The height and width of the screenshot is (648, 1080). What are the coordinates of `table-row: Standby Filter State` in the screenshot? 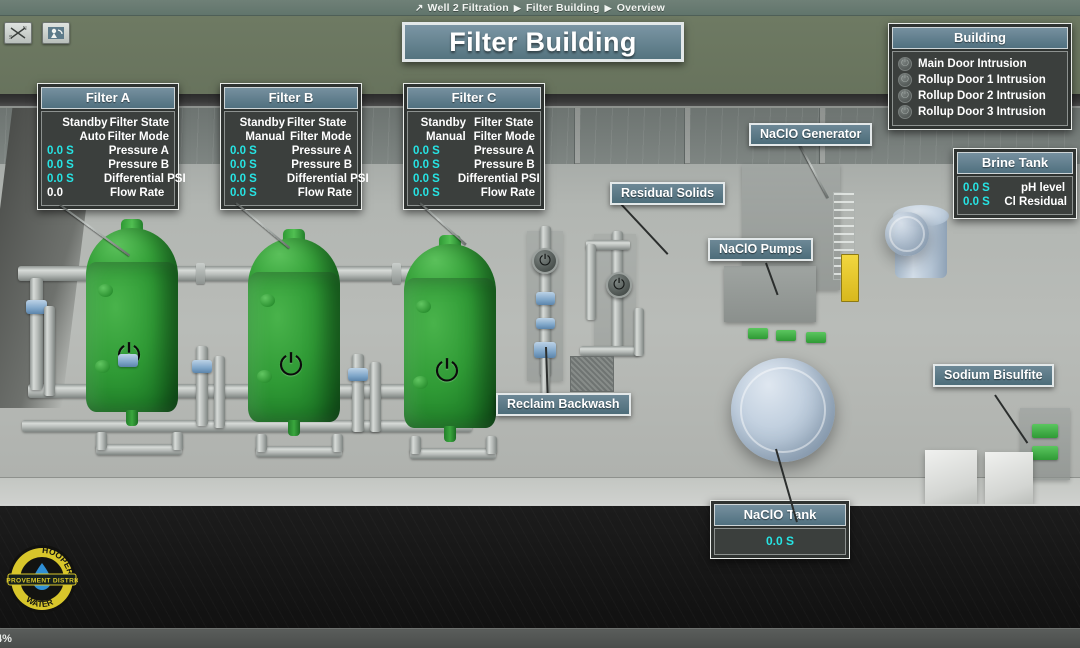 It's located at (291, 123).